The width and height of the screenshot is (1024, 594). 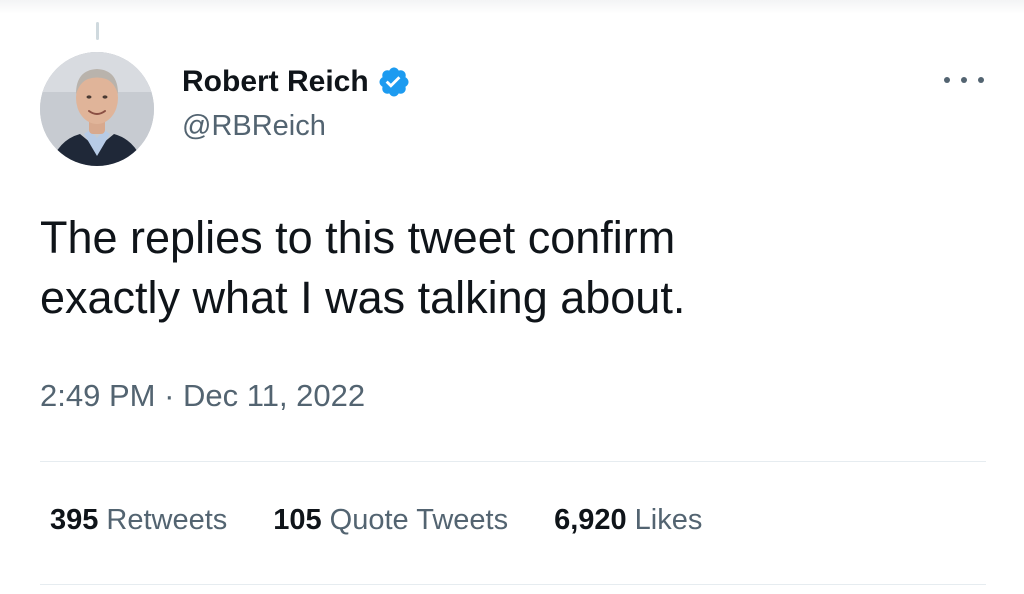 I want to click on author-display-name: Robert Reich, so click(x=275, y=82).